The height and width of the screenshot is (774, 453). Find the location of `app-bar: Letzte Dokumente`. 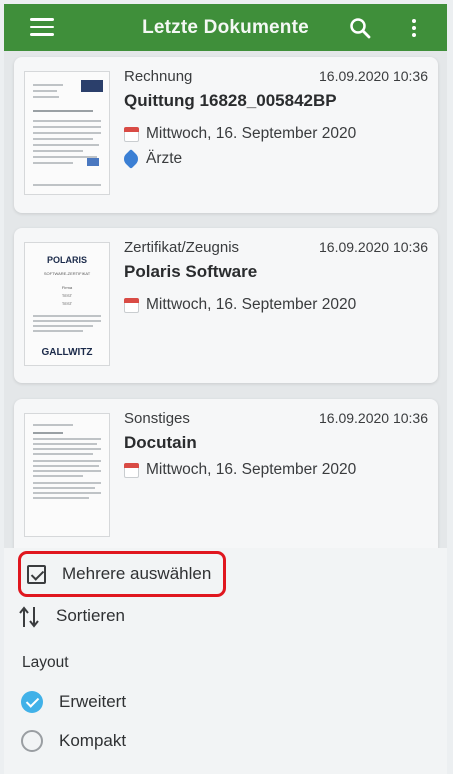

app-bar: Letzte Dokumente is located at coordinates (225, 27).